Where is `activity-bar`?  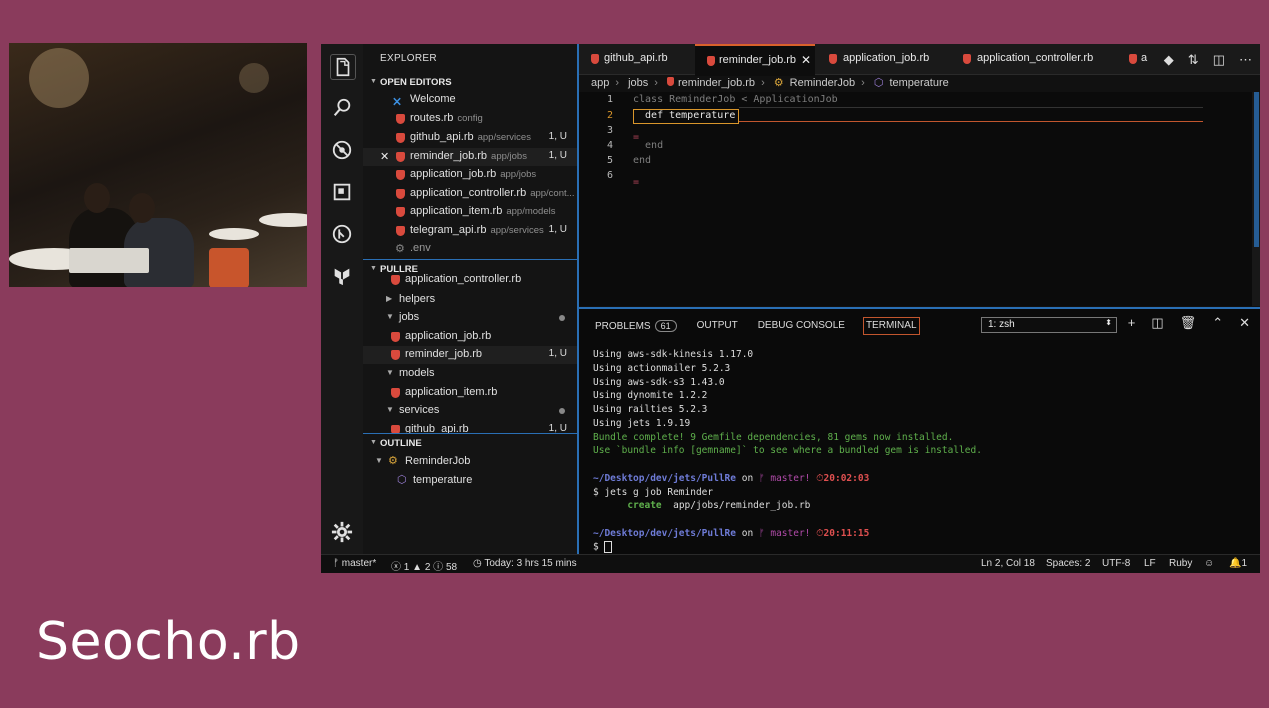
activity-bar is located at coordinates (342, 299).